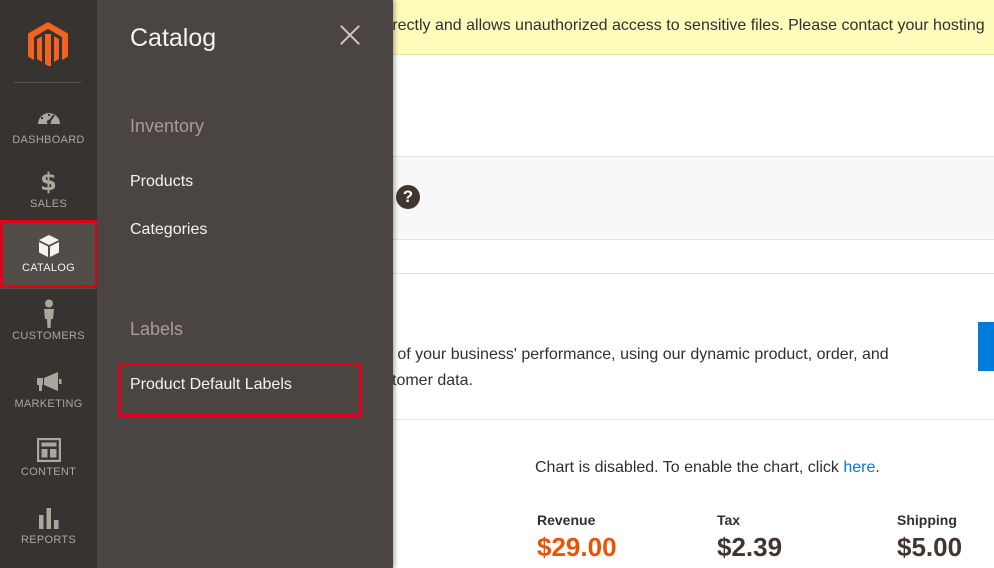 This screenshot has width=994, height=568. I want to click on person-icon, so click(48, 313).